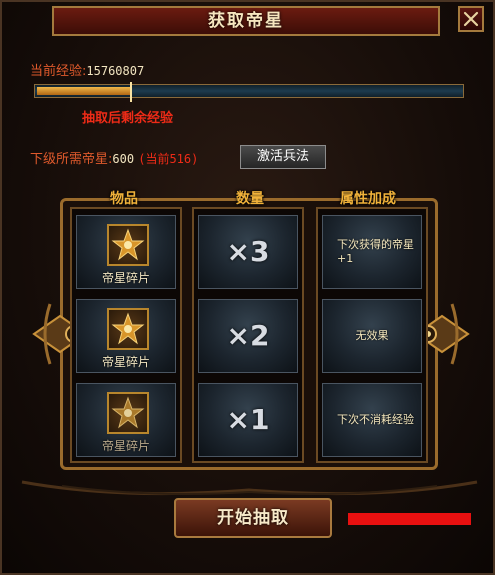 This screenshot has height=575, width=495. Describe the element at coordinates (375, 419) in the screenshot. I see `bonus-text: 下次不消耗经验` at that location.